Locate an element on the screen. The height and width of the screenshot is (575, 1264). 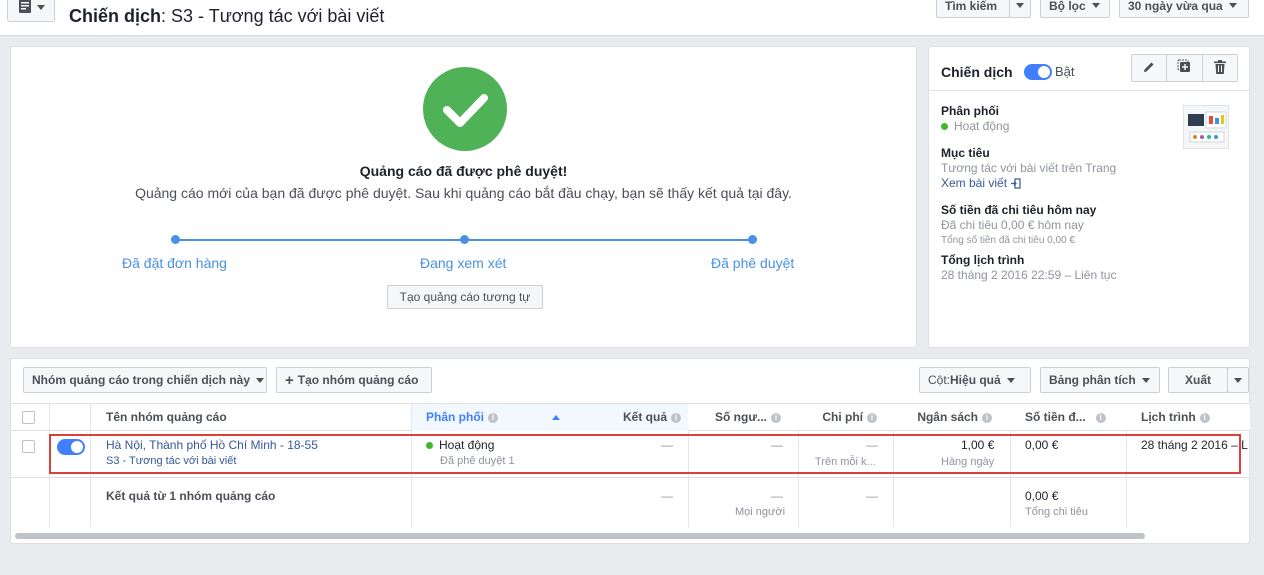
delivery-status: Hoạt động is located at coordinates (975, 126).